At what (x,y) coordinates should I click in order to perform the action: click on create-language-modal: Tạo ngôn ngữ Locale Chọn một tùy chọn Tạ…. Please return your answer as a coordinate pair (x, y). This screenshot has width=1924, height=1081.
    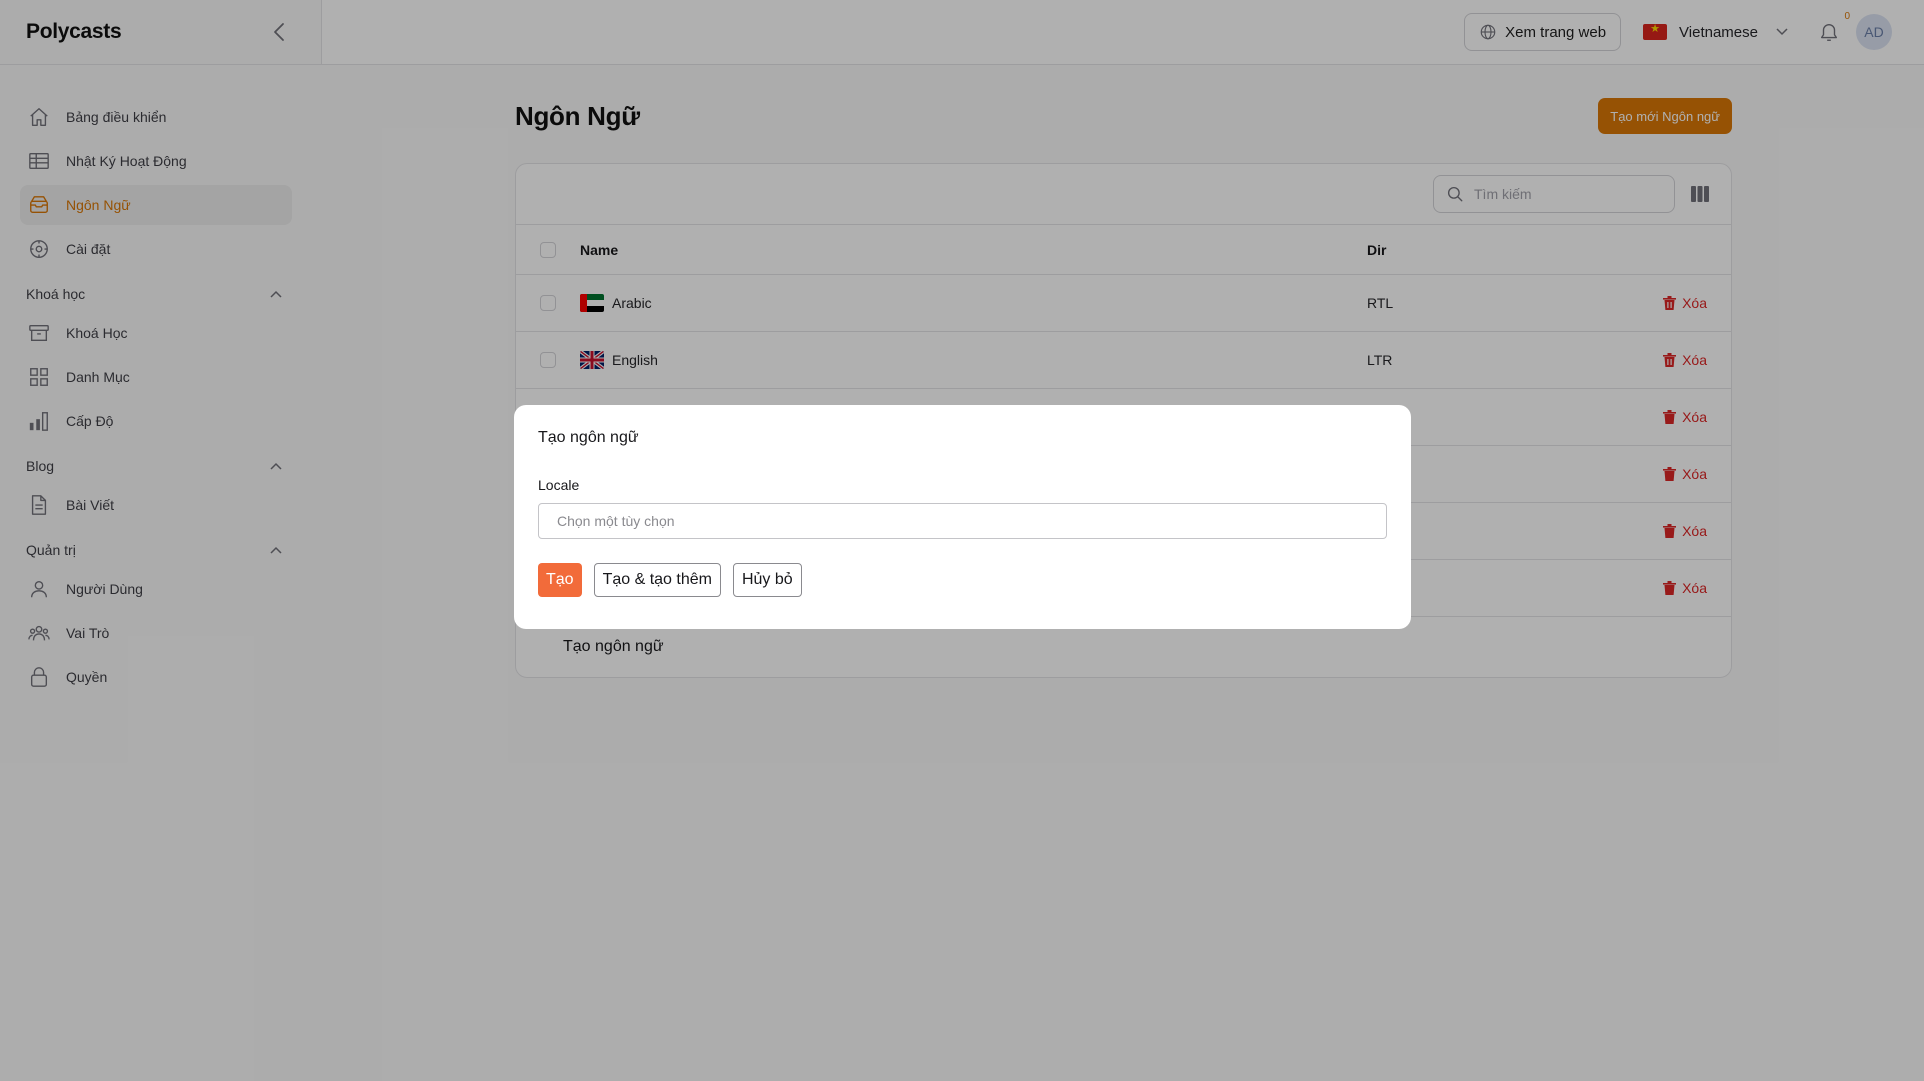
    Looking at the image, I should click on (962, 517).